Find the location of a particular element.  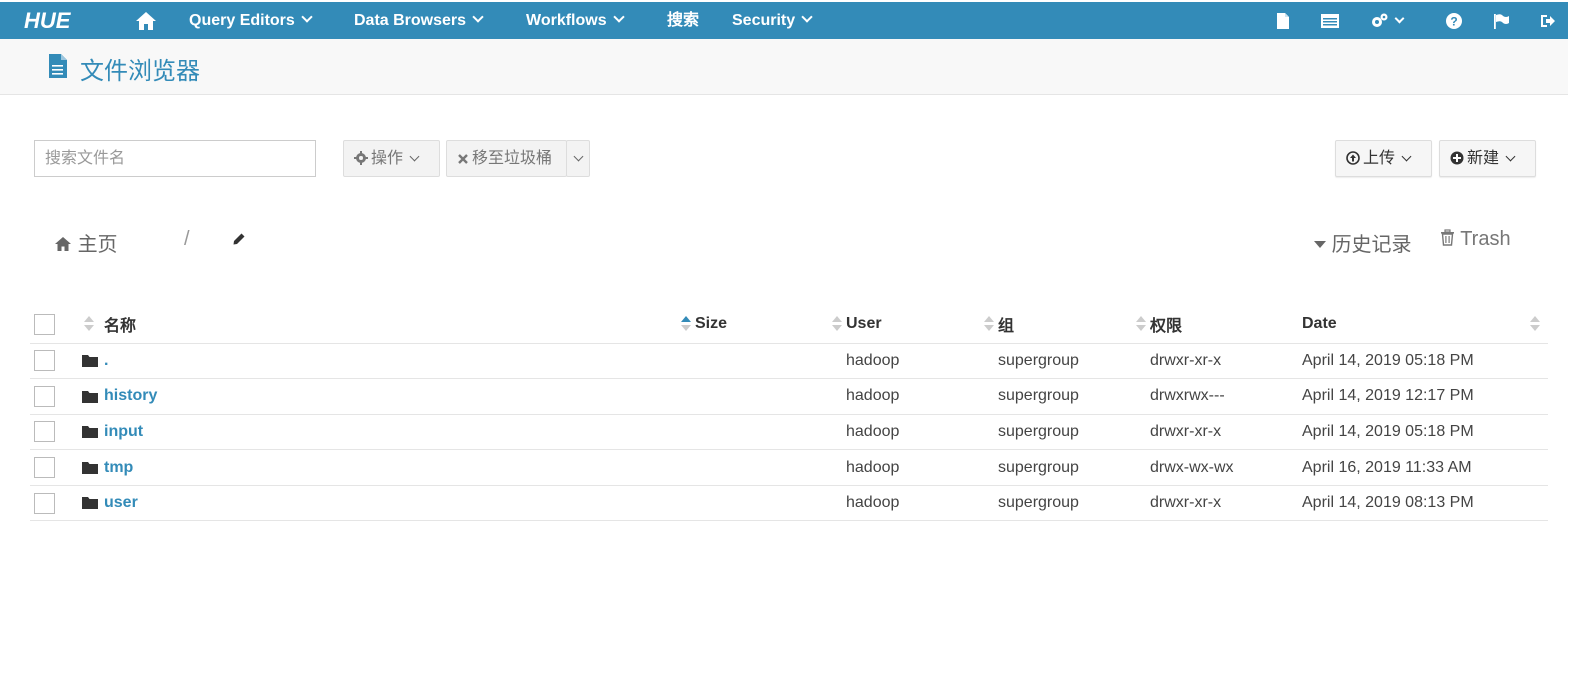

upload-button: 上传 is located at coordinates (1383, 158).